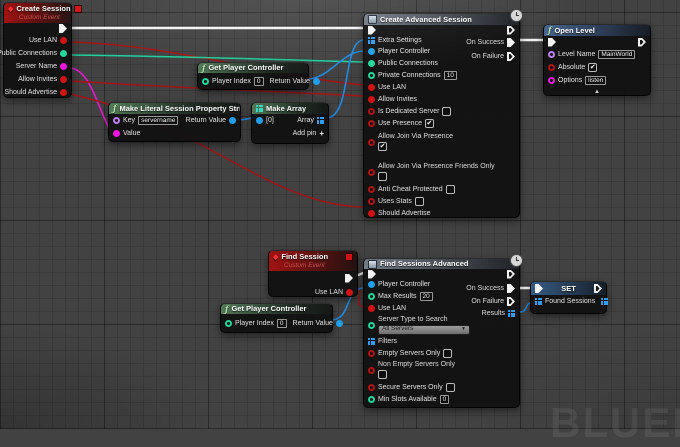  What do you see at coordinates (129, 120) in the screenshot?
I see `pin-label: Key` at bounding box center [129, 120].